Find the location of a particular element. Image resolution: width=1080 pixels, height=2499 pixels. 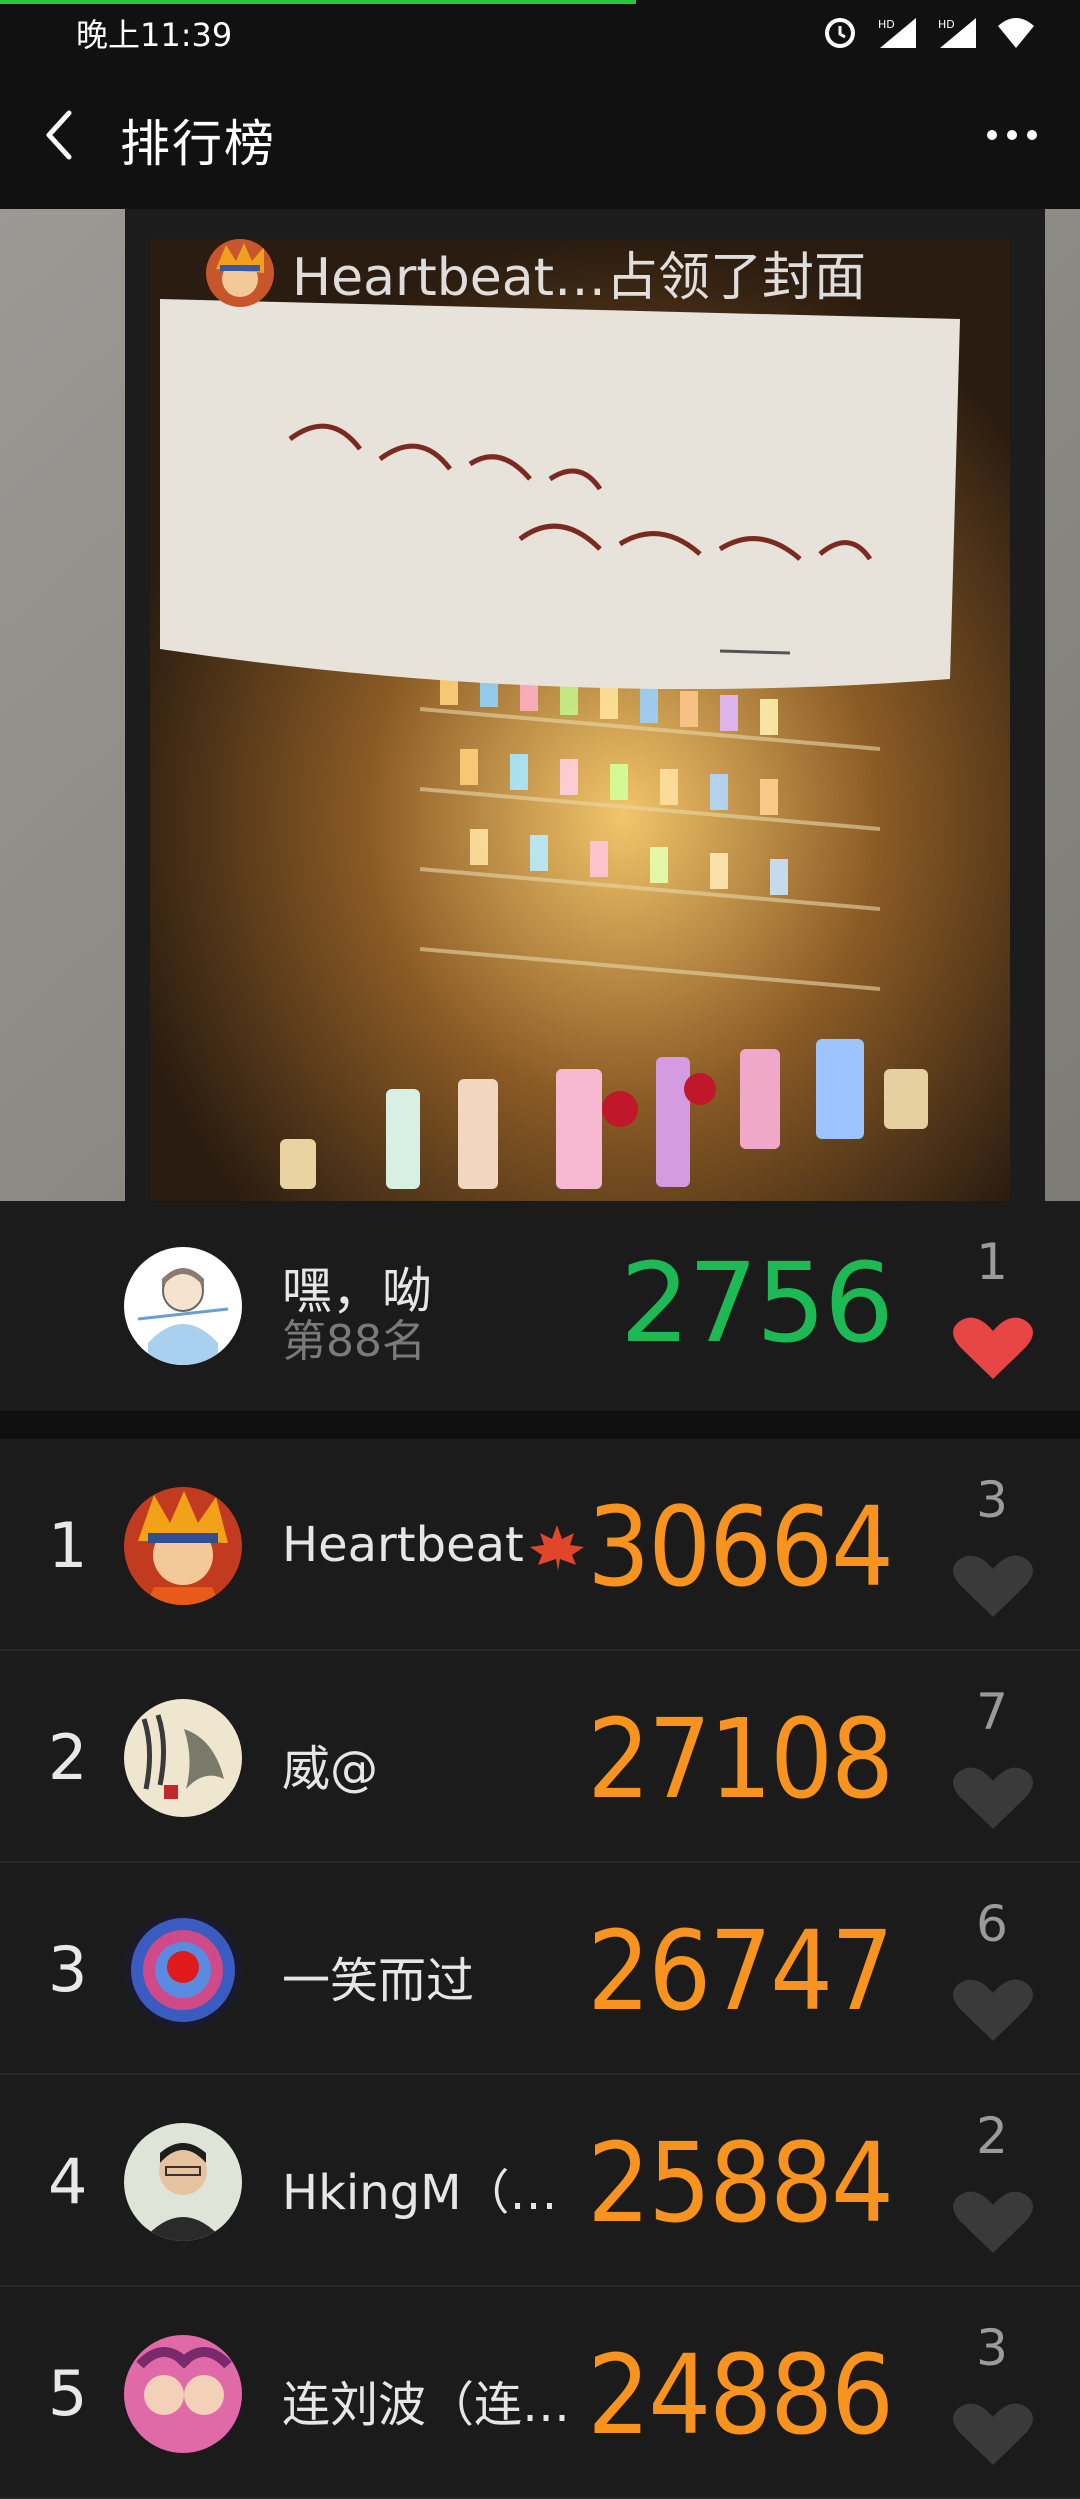

player-score: 24886 is located at coordinates (740, 2395).